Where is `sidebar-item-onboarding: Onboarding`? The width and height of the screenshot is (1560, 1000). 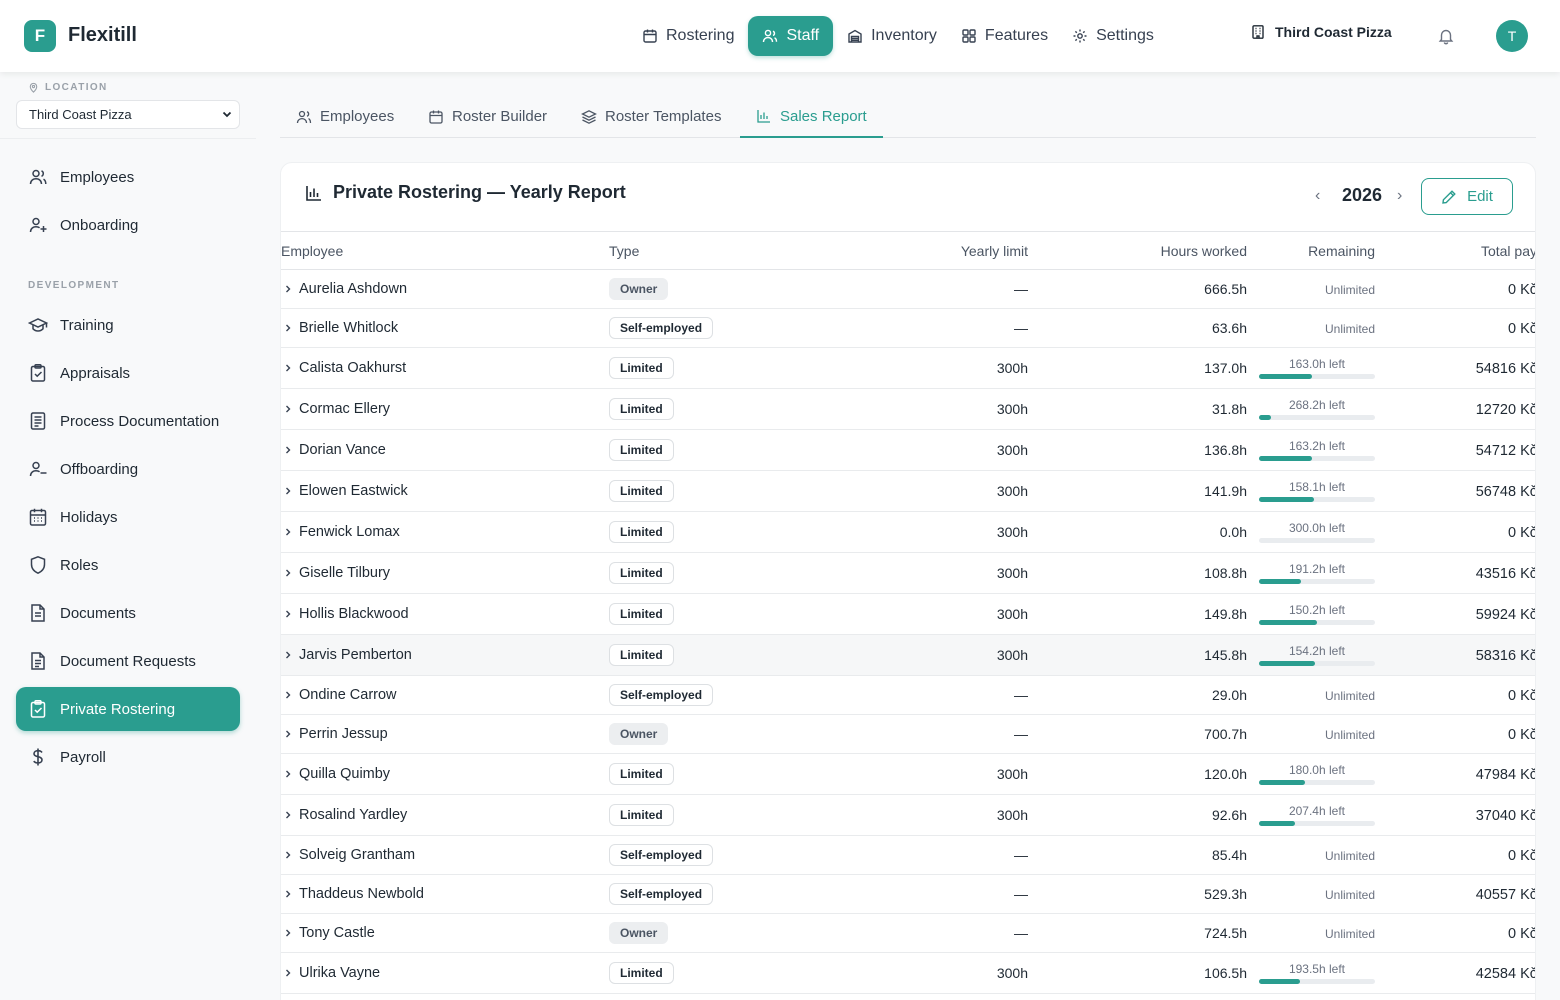
sidebar-item-onboarding: Onboarding is located at coordinates (128, 225).